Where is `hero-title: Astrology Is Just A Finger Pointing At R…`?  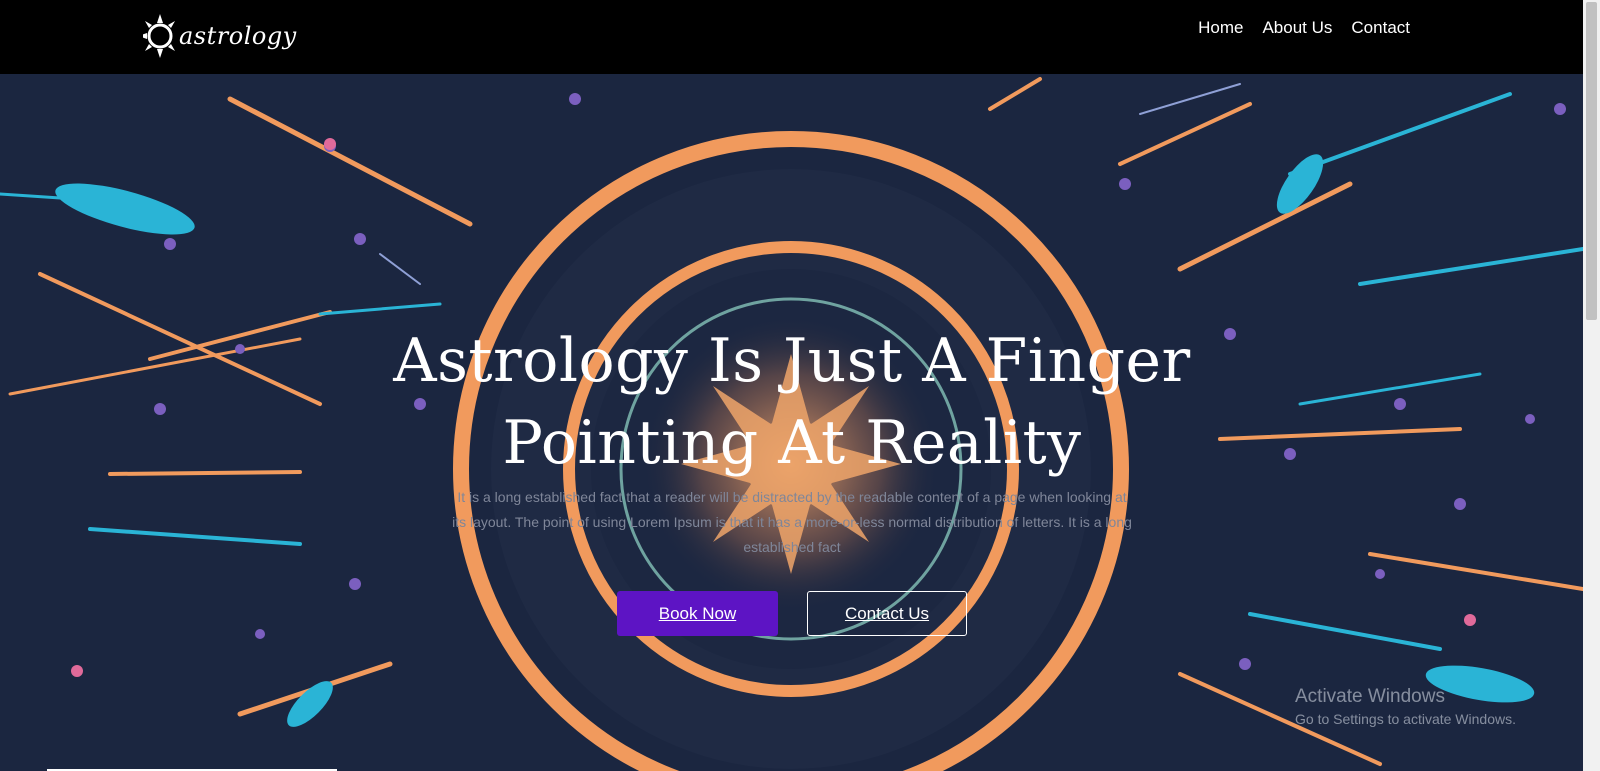 hero-title: Astrology Is Just A Finger Pointing At R… is located at coordinates (792, 402).